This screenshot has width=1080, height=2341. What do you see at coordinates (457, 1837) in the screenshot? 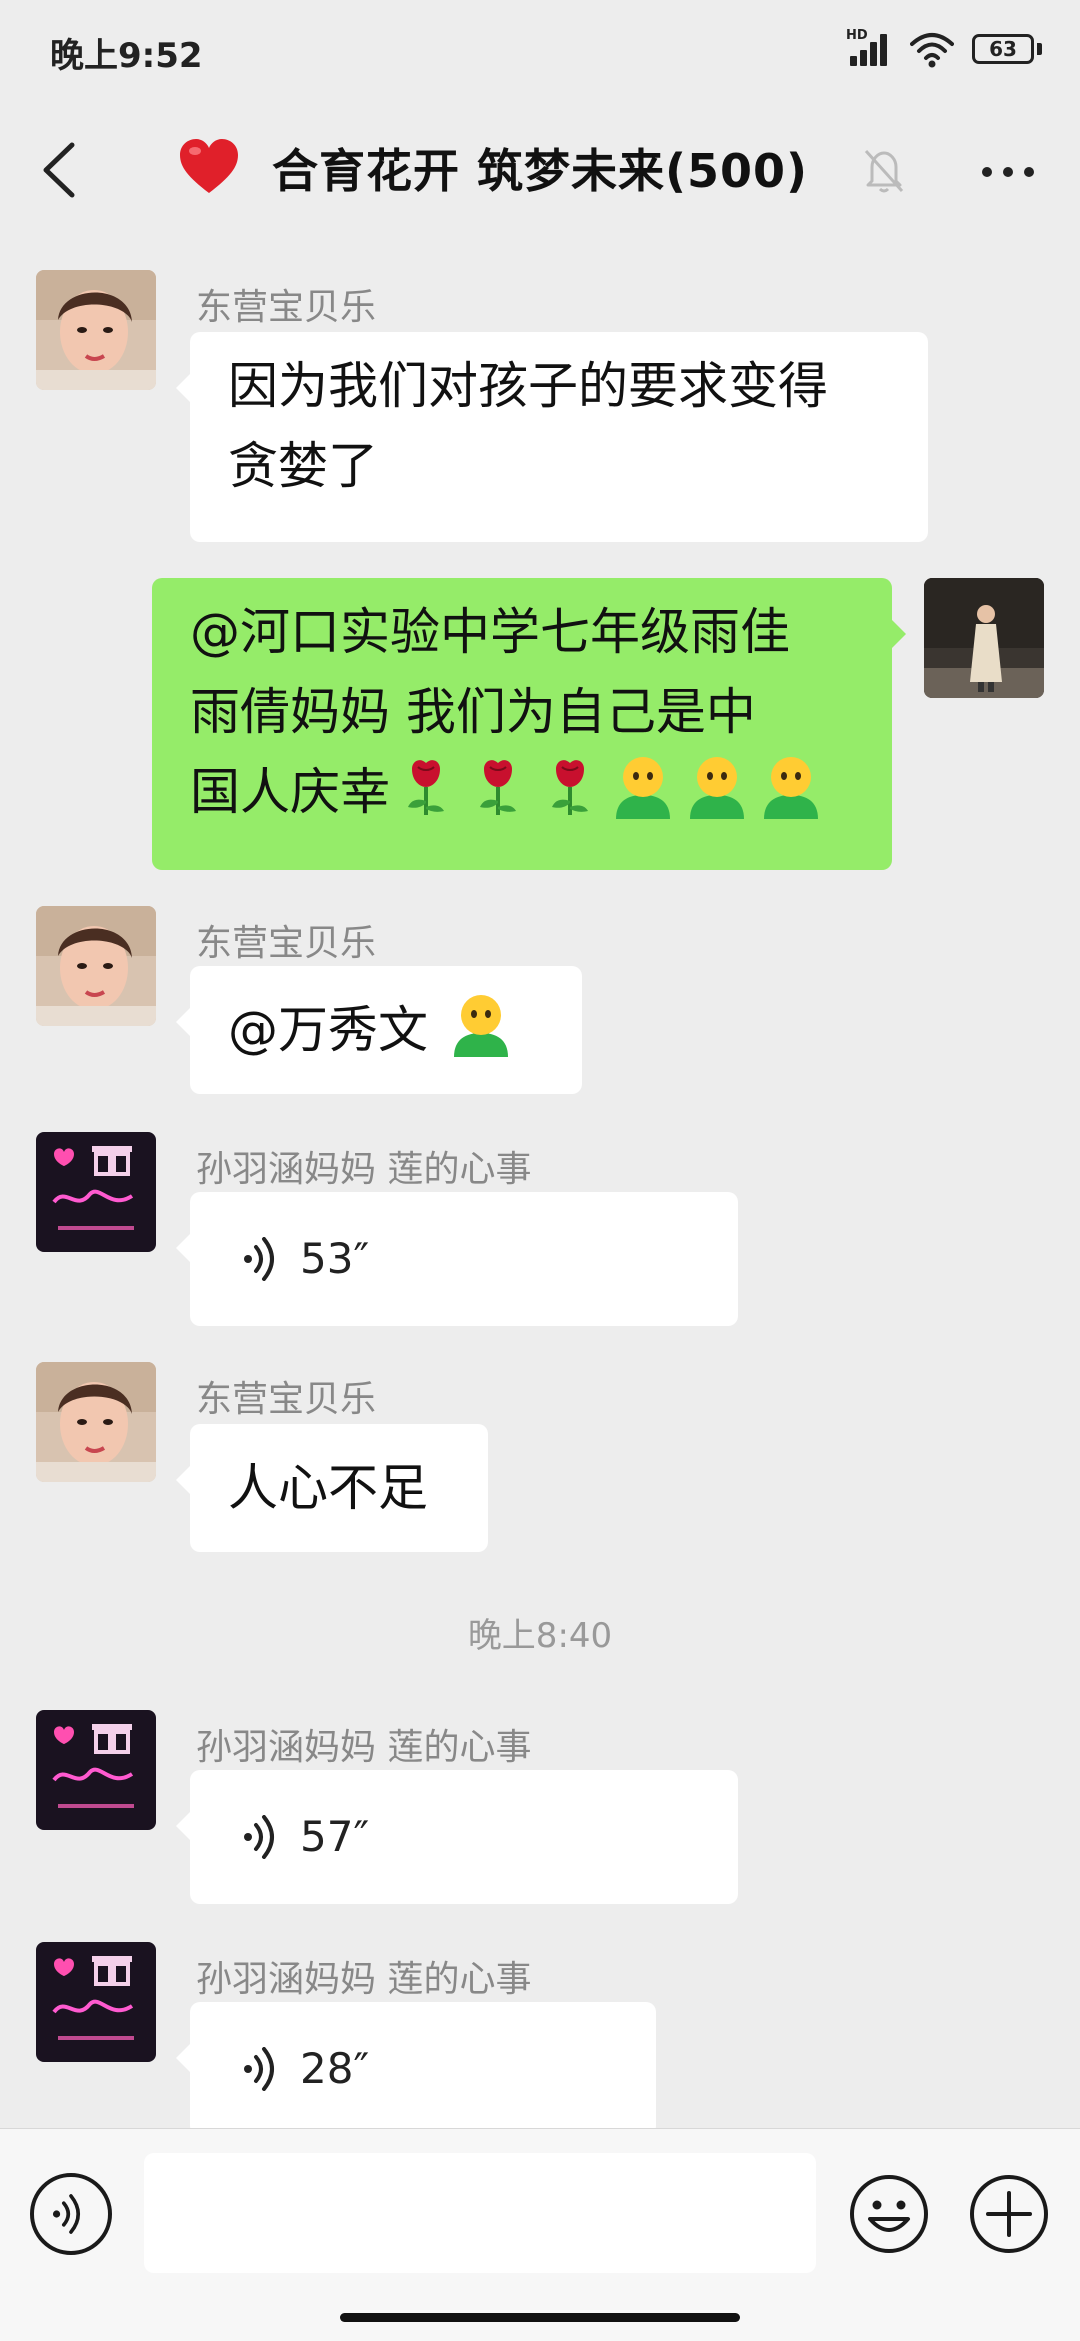
I see `voice-message-bubble: 57″` at bounding box center [457, 1837].